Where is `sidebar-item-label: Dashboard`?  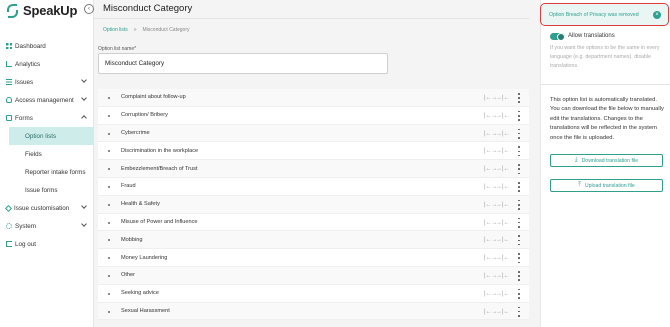 sidebar-item-label: Dashboard is located at coordinates (30, 46).